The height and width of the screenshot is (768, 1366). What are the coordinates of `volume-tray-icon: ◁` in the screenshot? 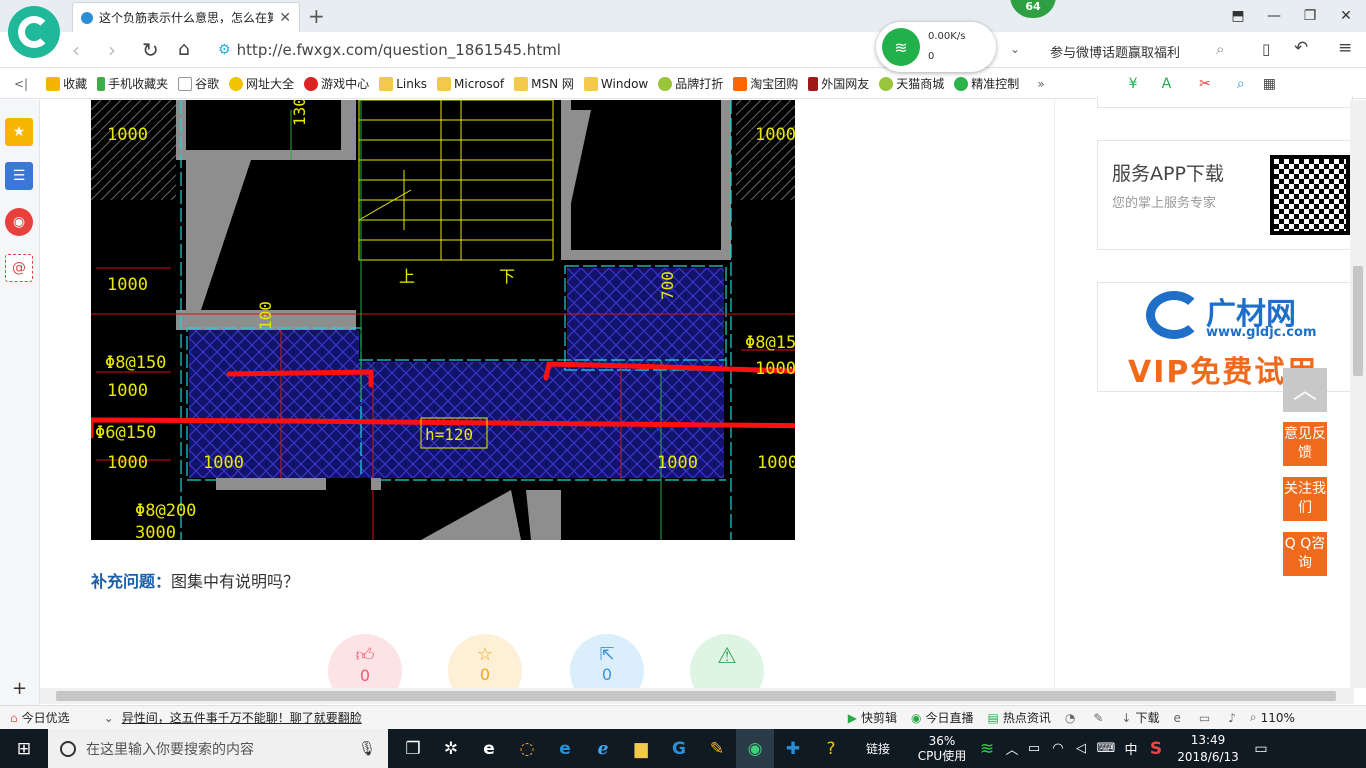 It's located at (1081, 748).